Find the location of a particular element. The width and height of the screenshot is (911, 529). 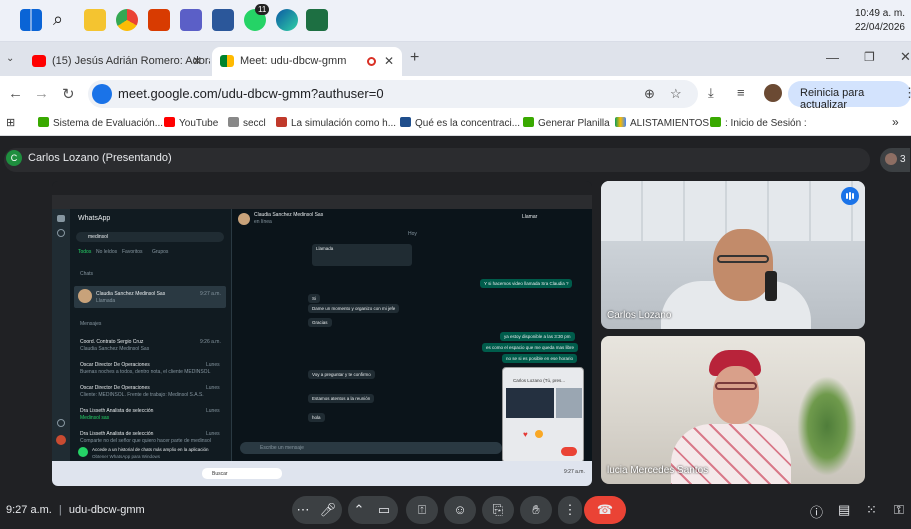

raise-hand-icon: ✋︎ is located at coordinates (536, 510).